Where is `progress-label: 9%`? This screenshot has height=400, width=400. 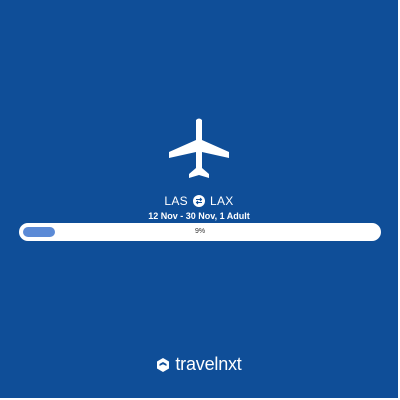 progress-label: 9% is located at coordinates (200, 231).